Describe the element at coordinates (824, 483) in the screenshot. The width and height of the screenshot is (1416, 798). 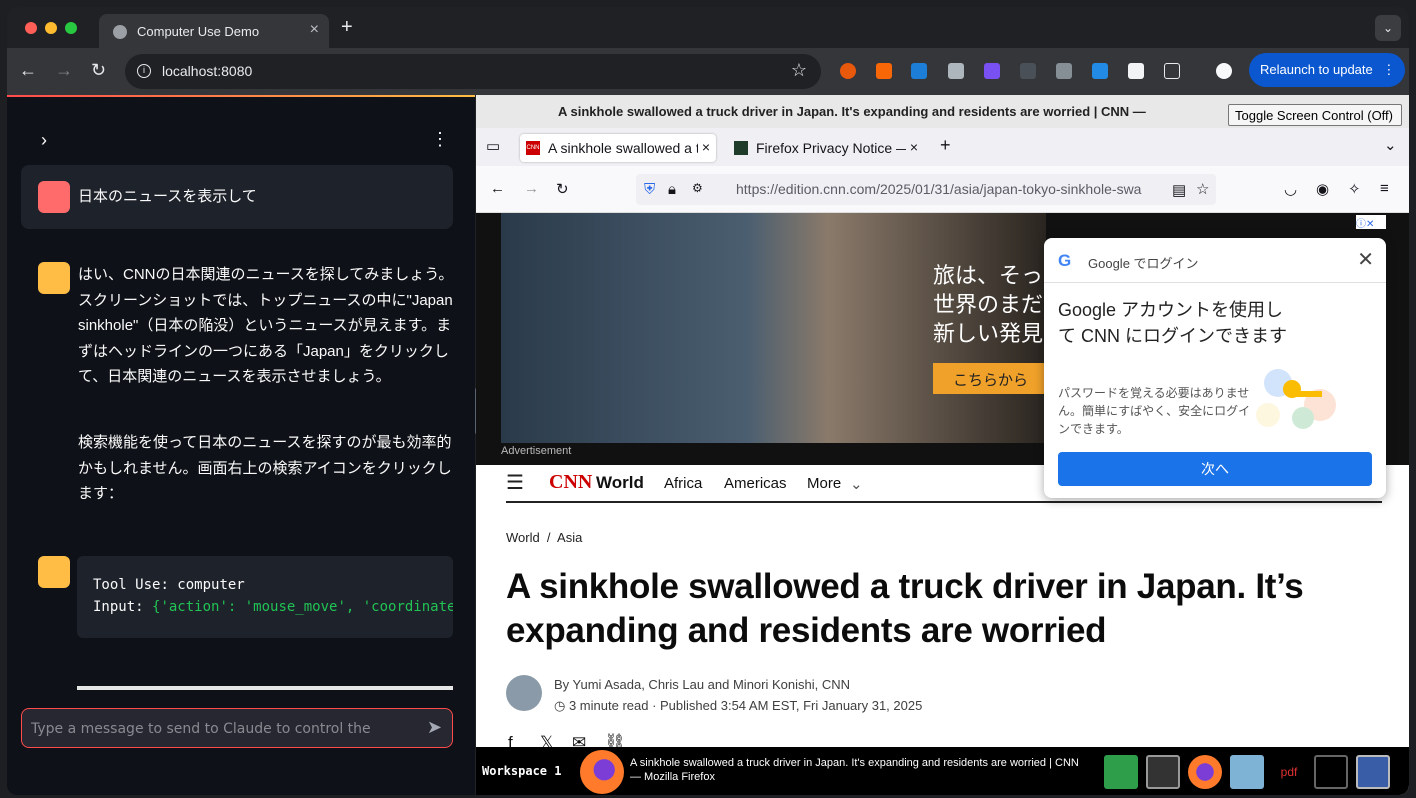
I see `nav-more: More` at that location.